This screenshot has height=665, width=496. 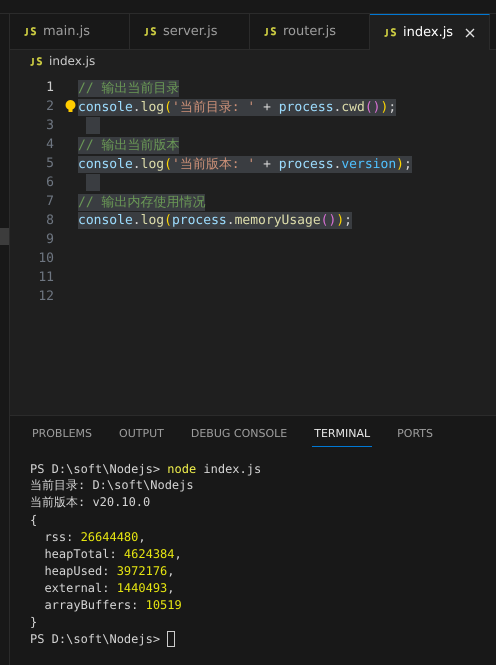 I want to click on panel-tab: PORTS, so click(x=415, y=436).